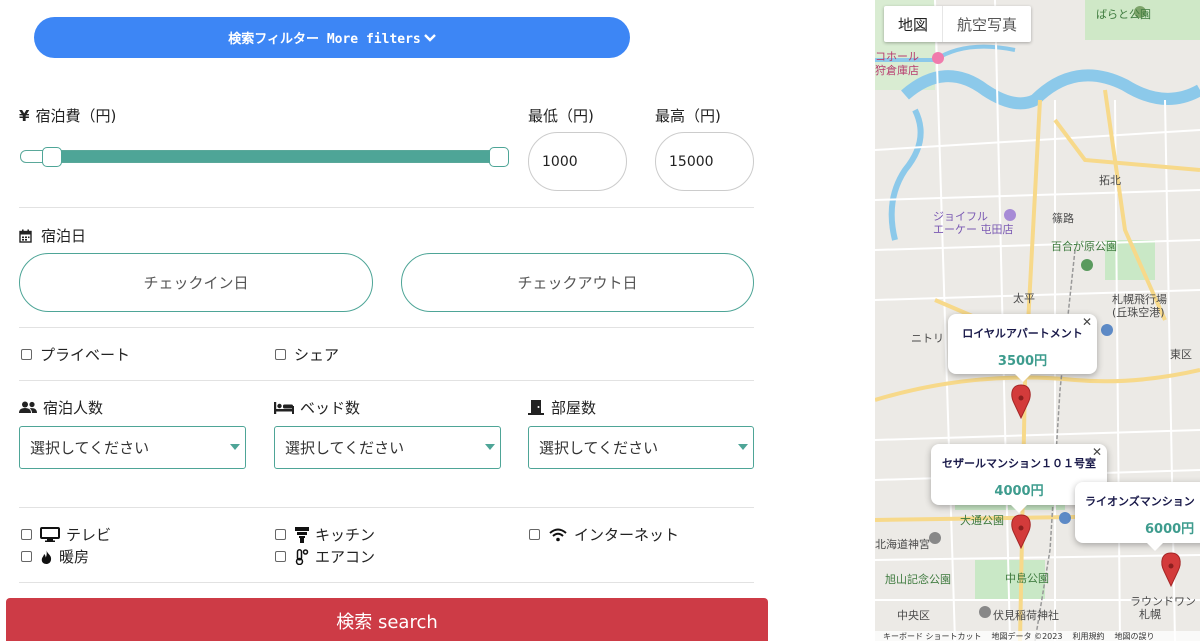 Image resolution: width=1200 pixels, height=641 pixels. I want to click on terms-link: 利用規約, so click(1088, 636).